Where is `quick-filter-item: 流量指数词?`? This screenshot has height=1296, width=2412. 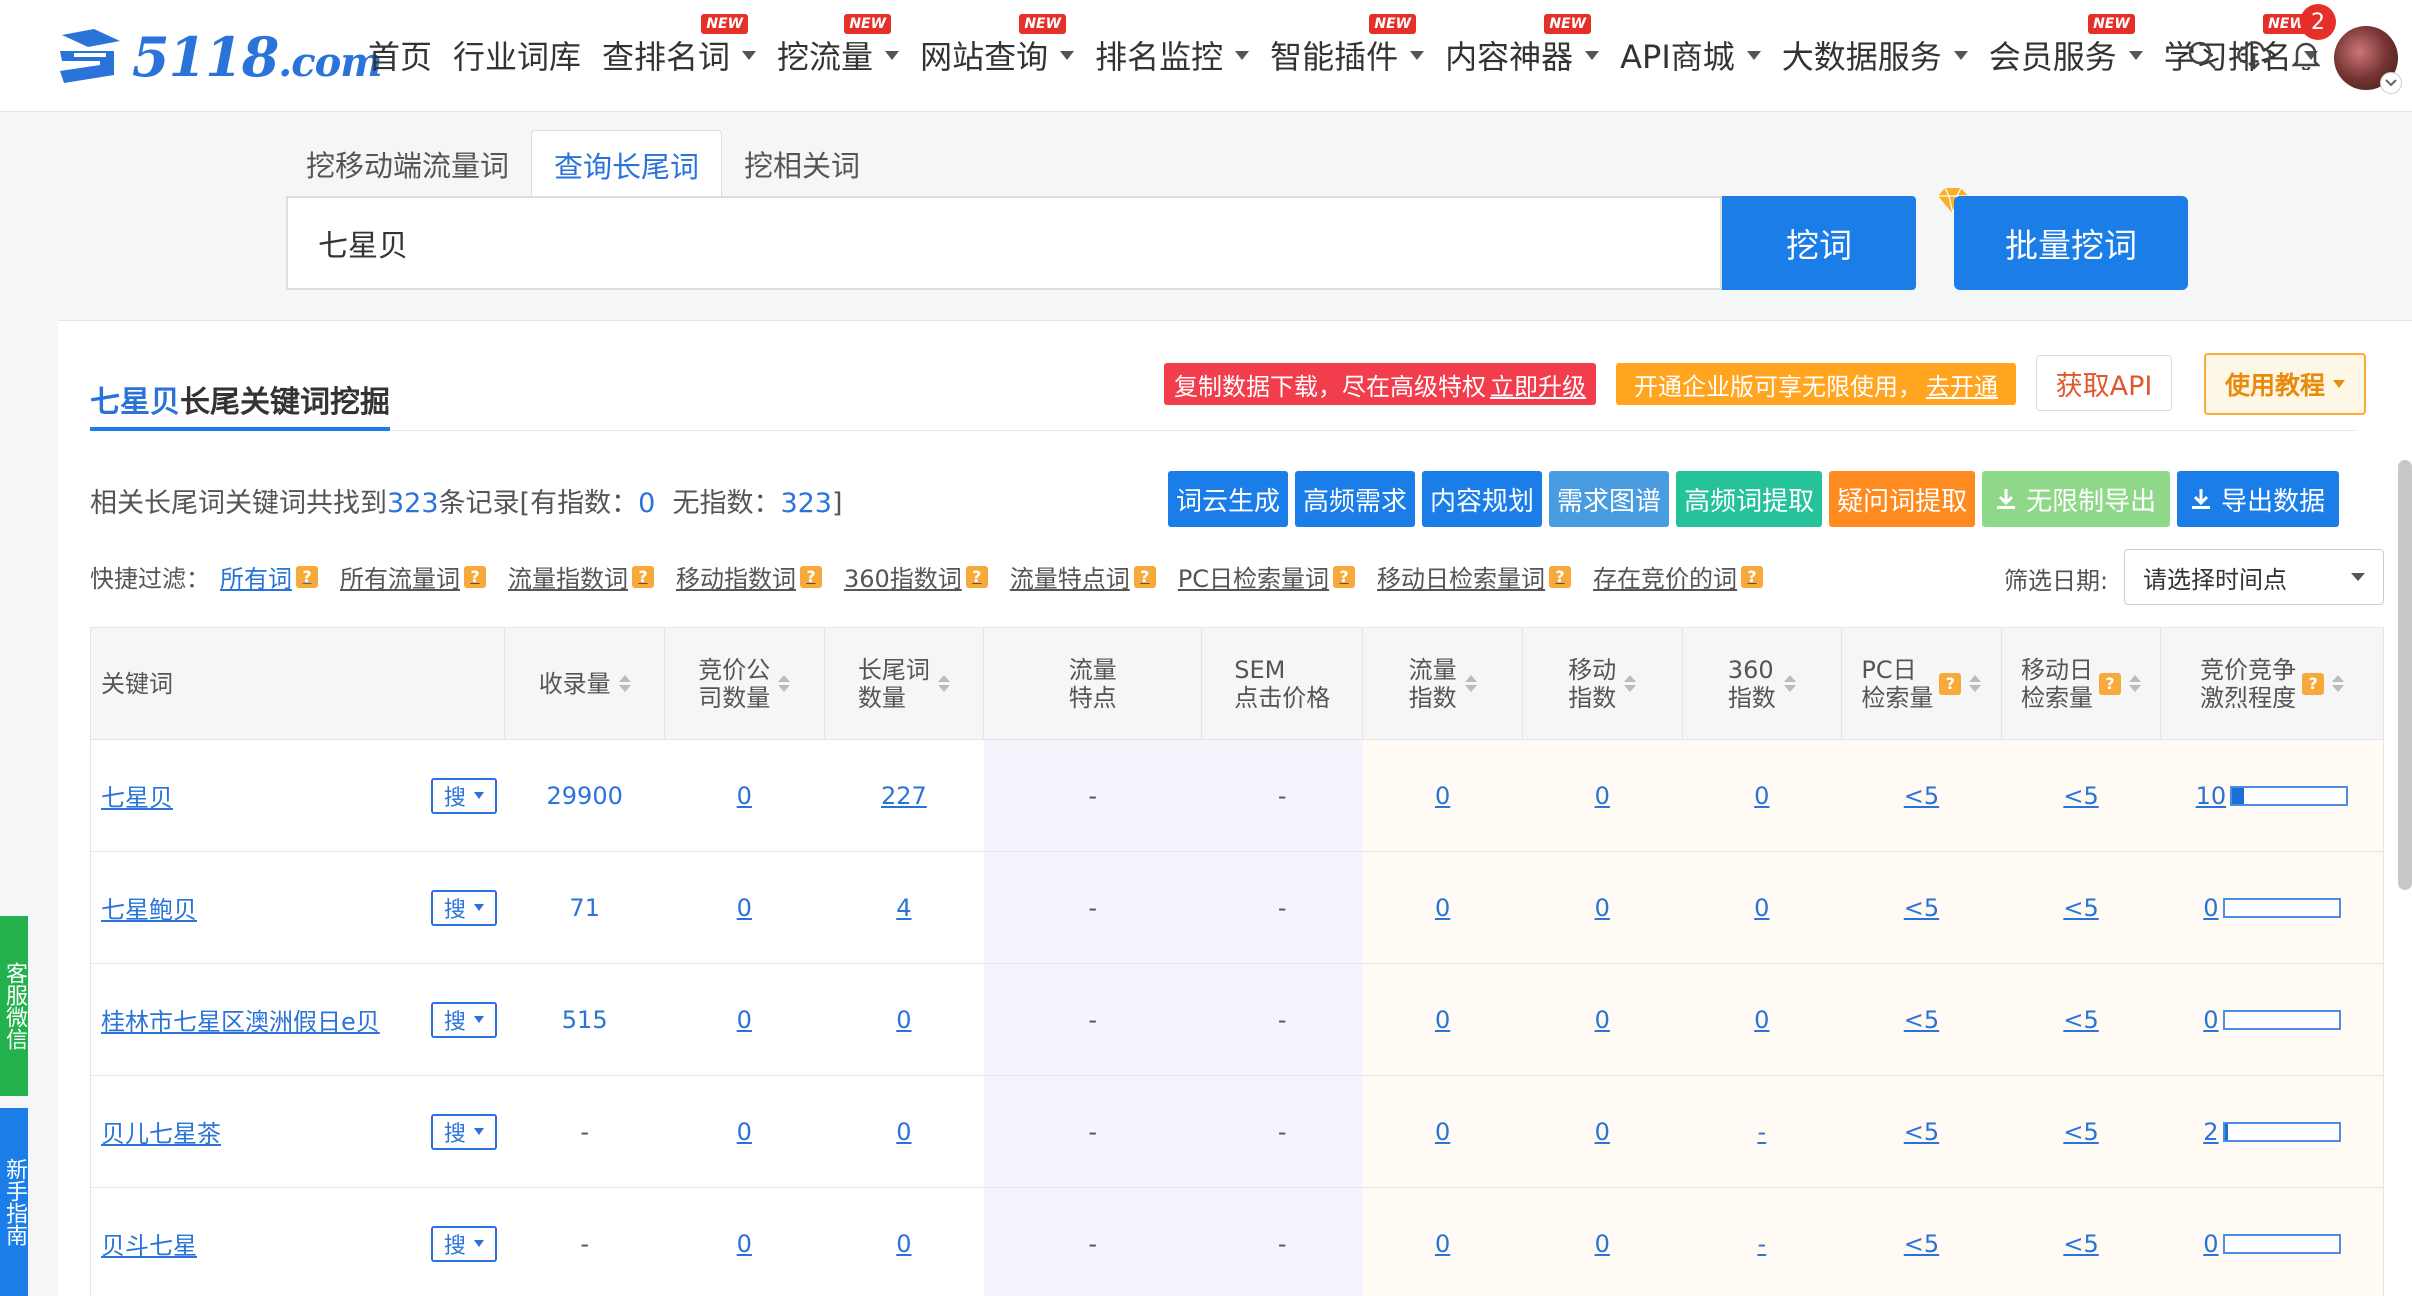 quick-filter-item: 流量指数词? is located at coordinates (581, 576).